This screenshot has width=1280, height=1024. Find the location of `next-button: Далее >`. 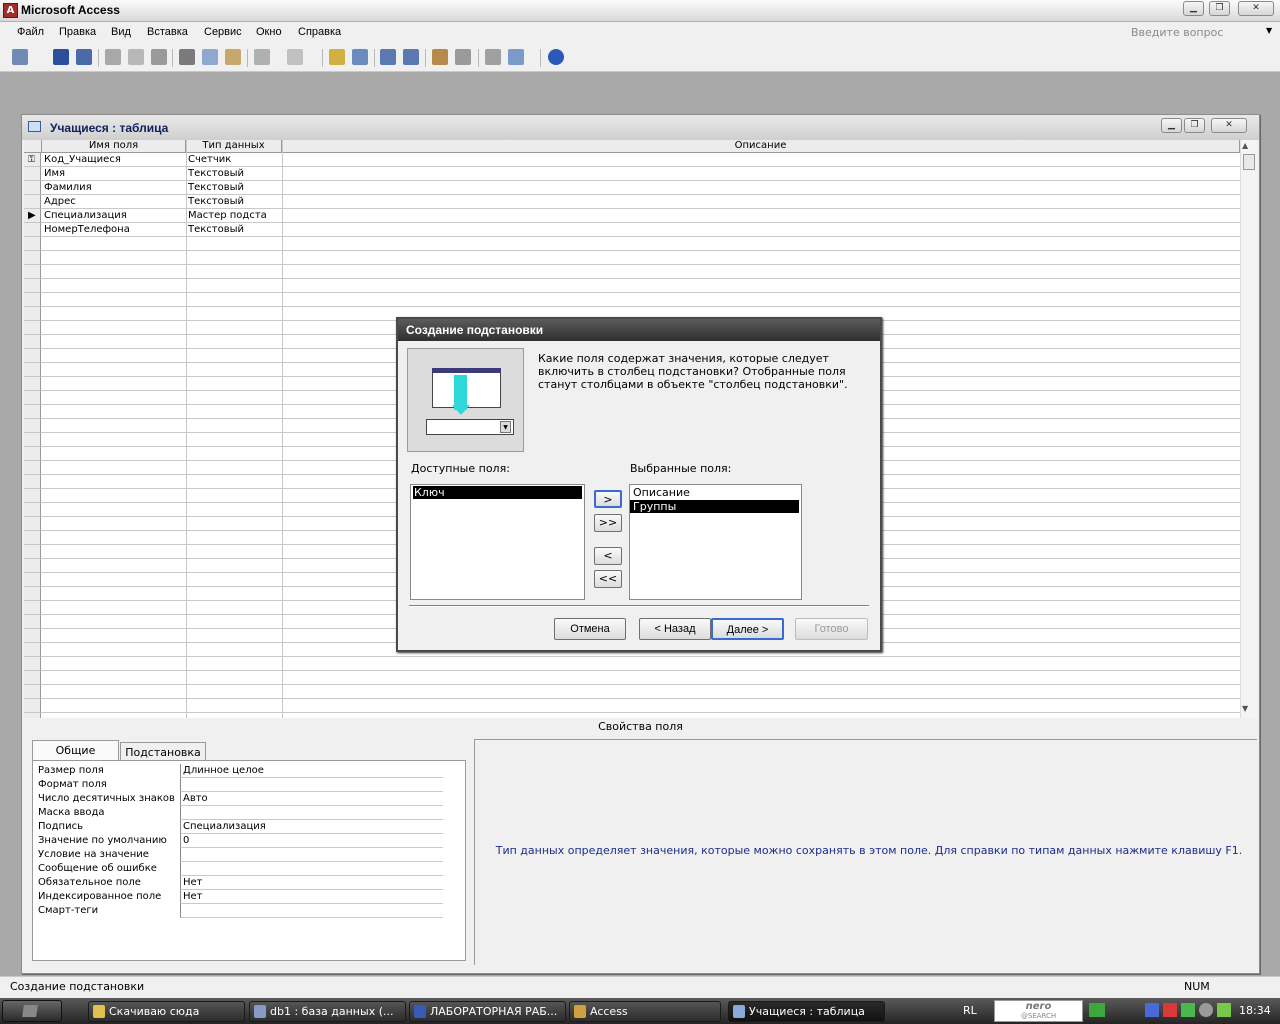

next-button: Далее > is located at coordinates (747, 629).